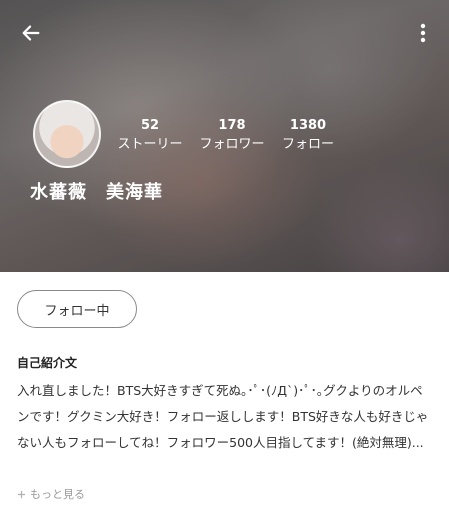 This screenshot has width=449, height=512. What do you see at coordinates (308, 136) in the screenshot?
I see `stat-following: 1380 フォロー` at bounding box center [308, 136].